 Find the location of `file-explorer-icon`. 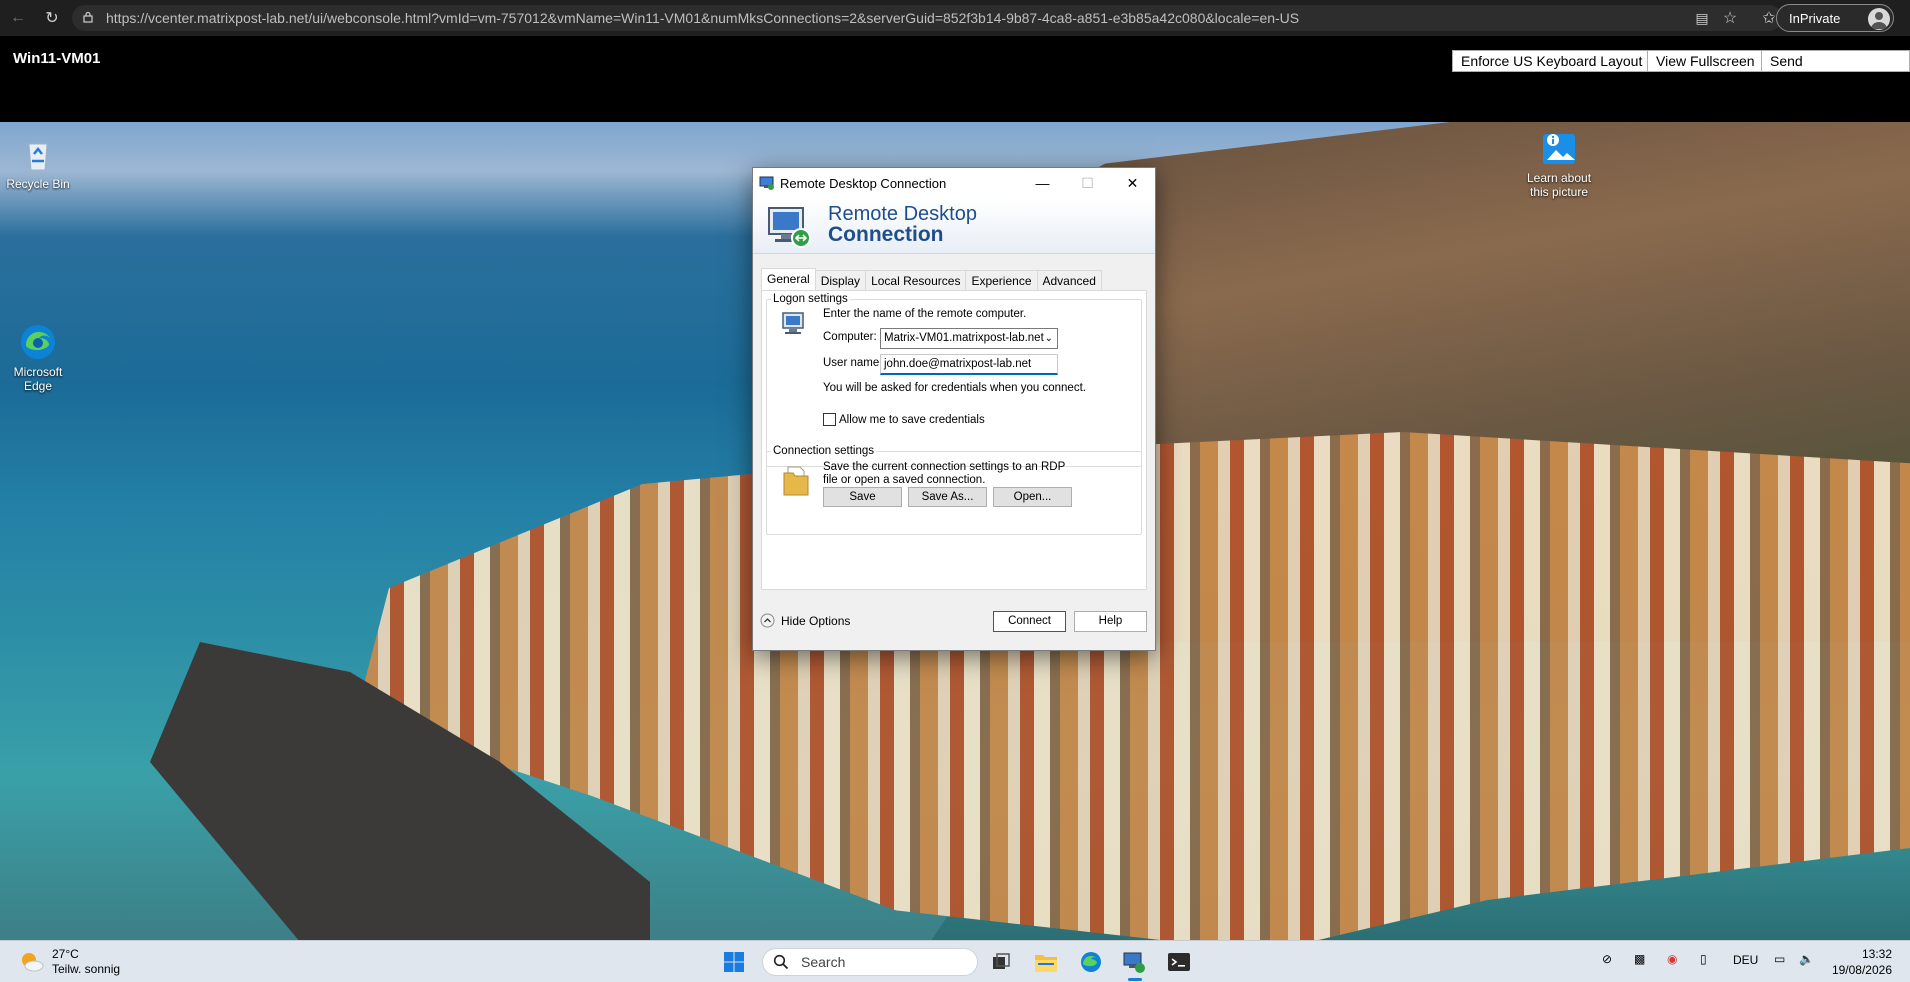

file-explorer-icon is located at coordinates (1046, 962).